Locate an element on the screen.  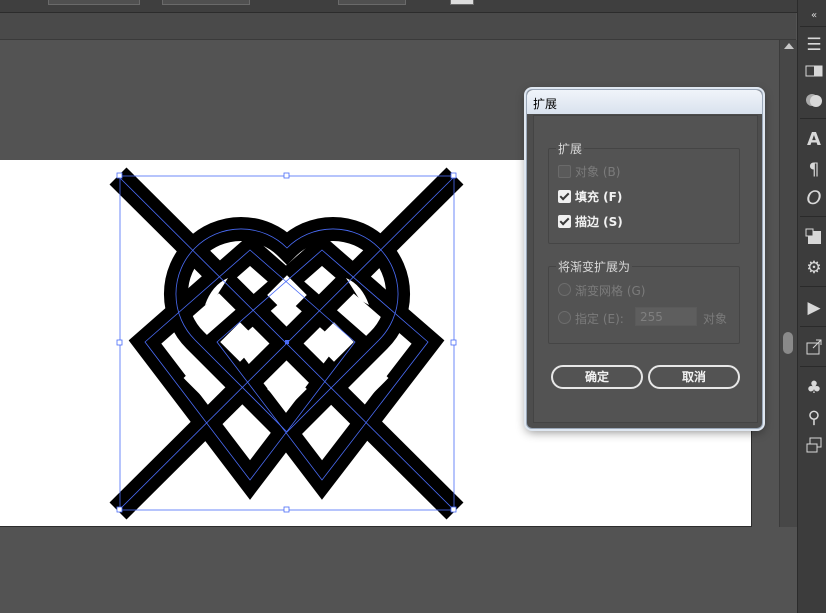
club-symbol-icon: ♣ is located at coordinates (814, 388).